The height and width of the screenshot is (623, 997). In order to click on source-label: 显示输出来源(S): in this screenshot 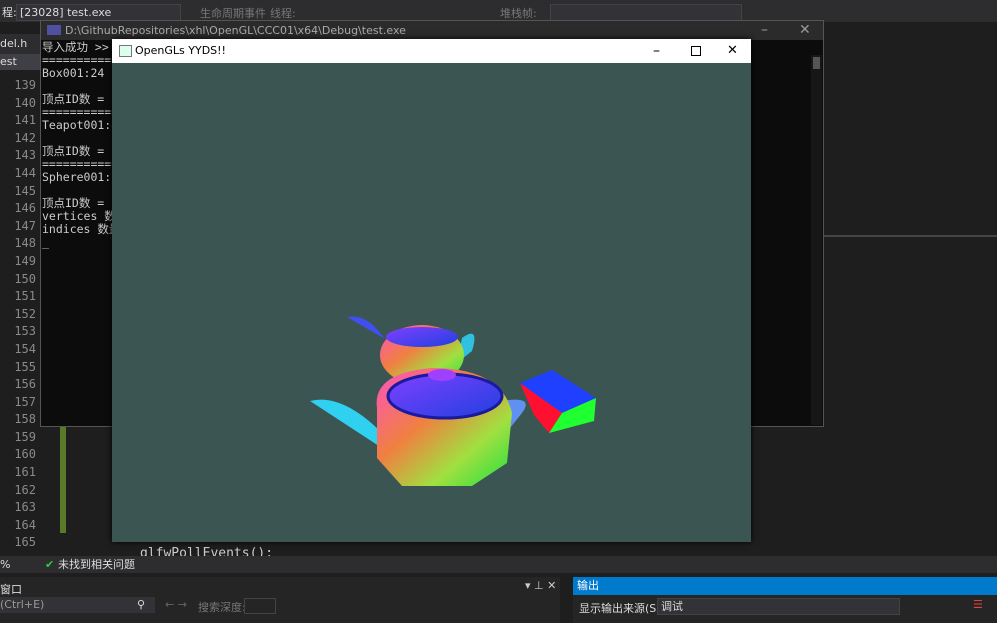, I will do `click(622, 608)`.